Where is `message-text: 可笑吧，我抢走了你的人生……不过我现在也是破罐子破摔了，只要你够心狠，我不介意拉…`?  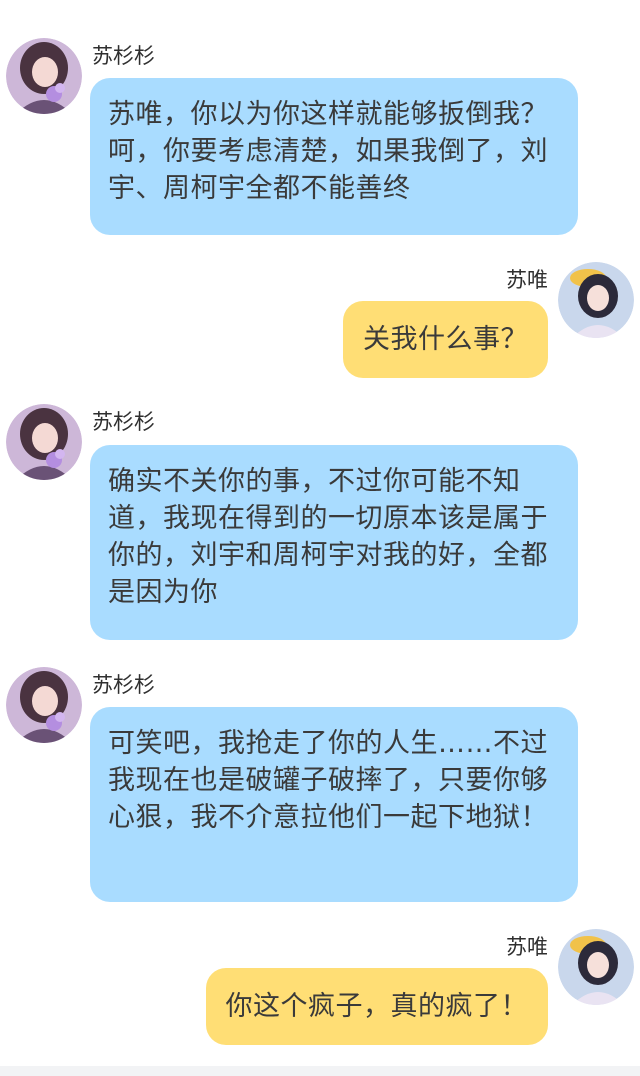 message-text: 可笑吧，我抢走了你的人生……不过我现在也是破罐子破摔了，只要你够心狠，我不介意拉… is located at coordinates (328, 780).